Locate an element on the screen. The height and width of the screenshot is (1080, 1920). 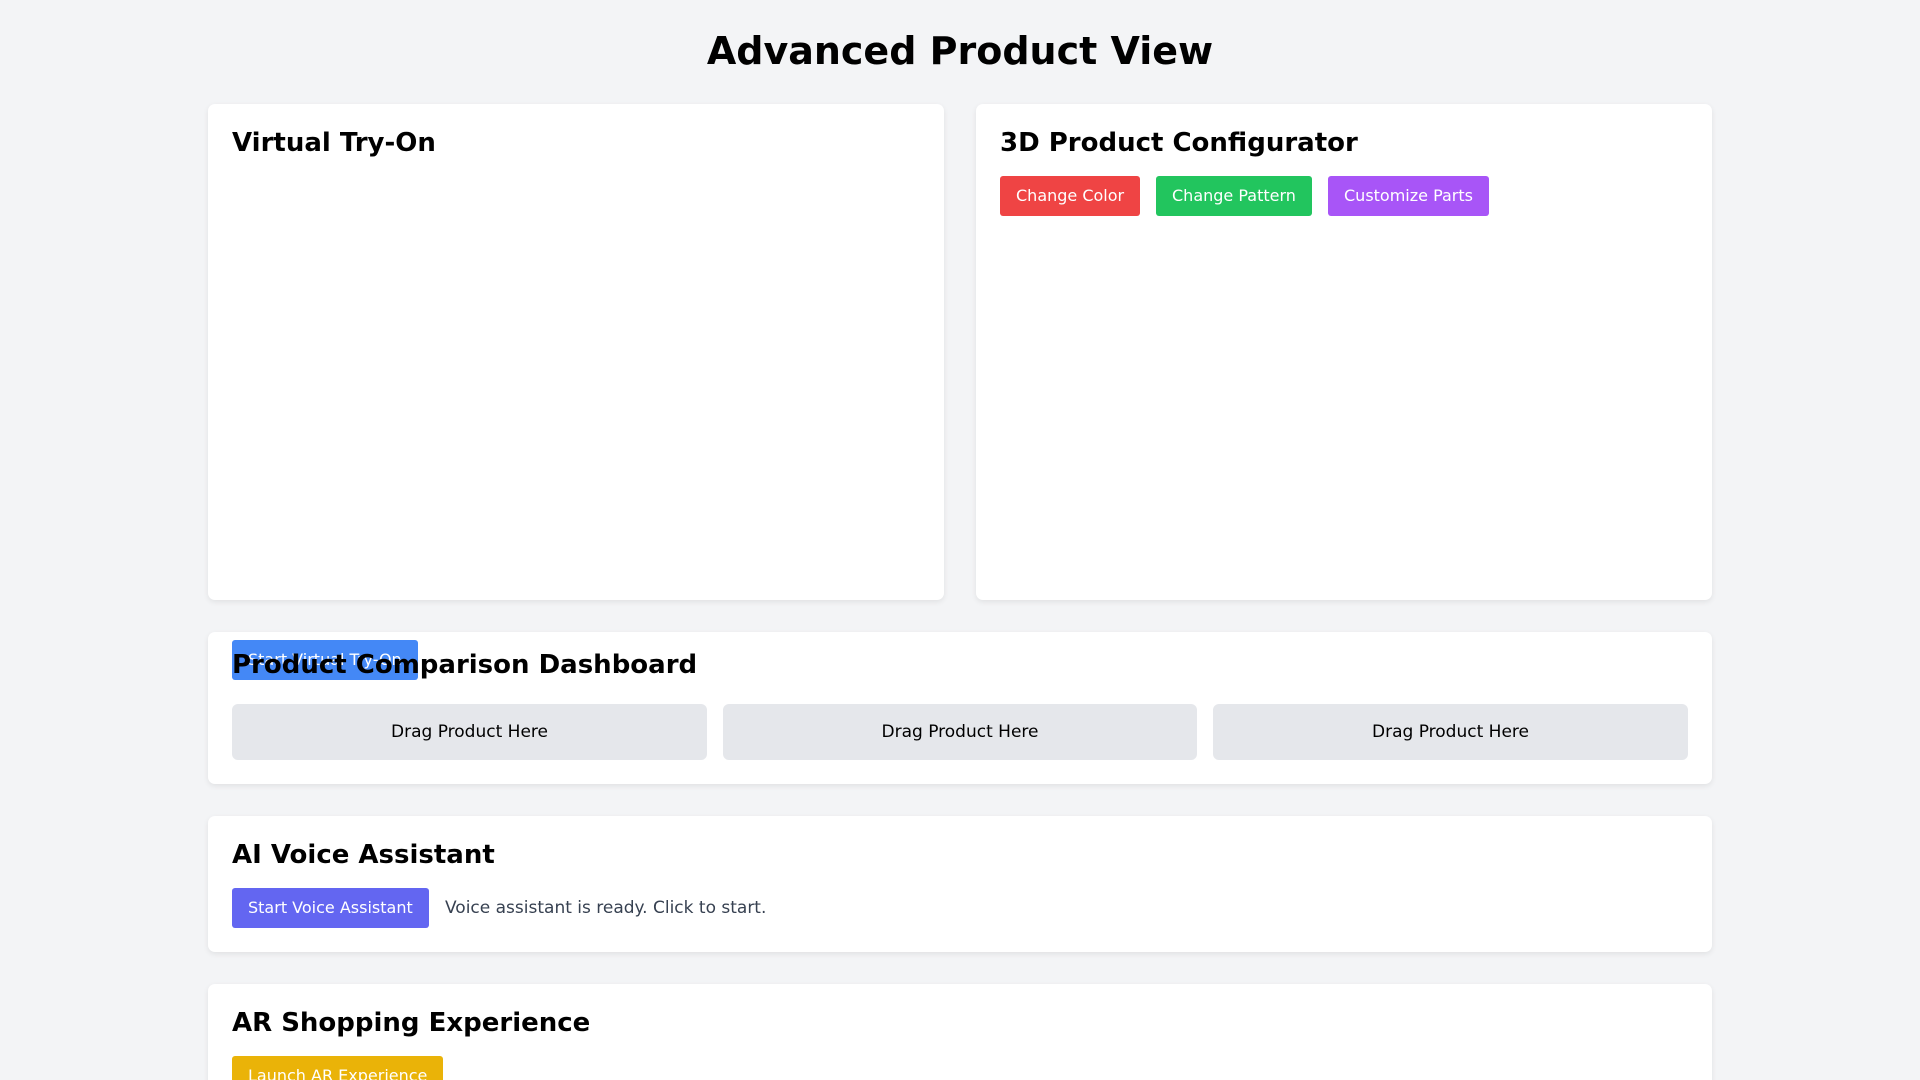
customize-parts-button: Customize Parts is located at coordinates (1408, 196).